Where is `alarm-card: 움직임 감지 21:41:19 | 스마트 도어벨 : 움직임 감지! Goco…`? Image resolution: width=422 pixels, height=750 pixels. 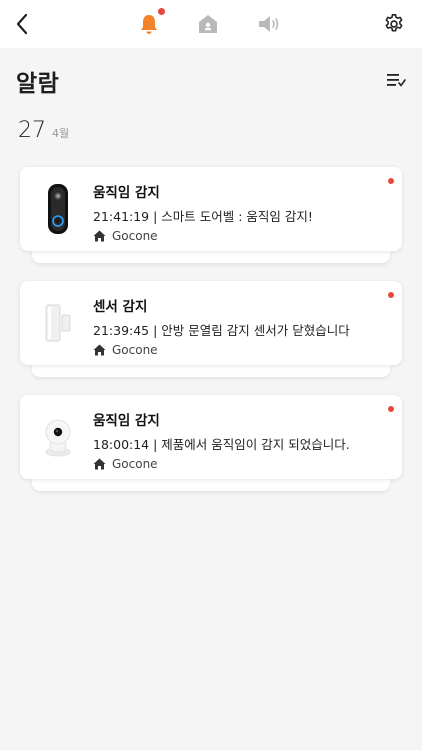 alarm-card: 움직임 감지 21:41:19 | 스마트 도어벨 : 움직임 감지! Goco… is located at coordinates (211, 215).